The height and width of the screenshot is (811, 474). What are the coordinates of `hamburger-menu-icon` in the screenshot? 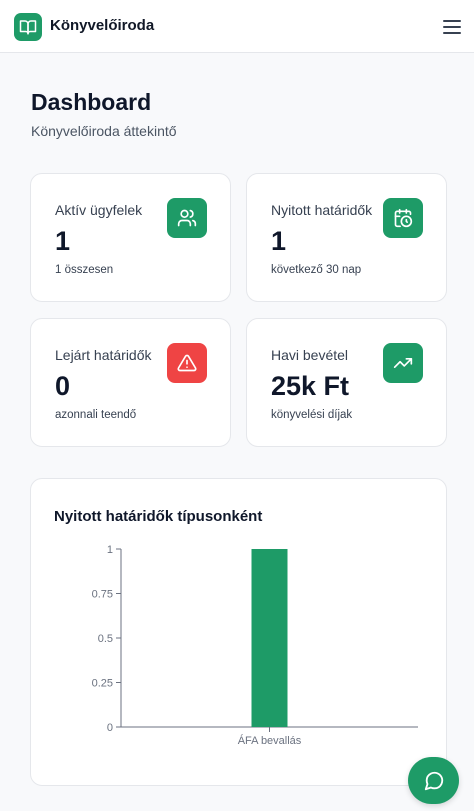 It's located at (452, 27).